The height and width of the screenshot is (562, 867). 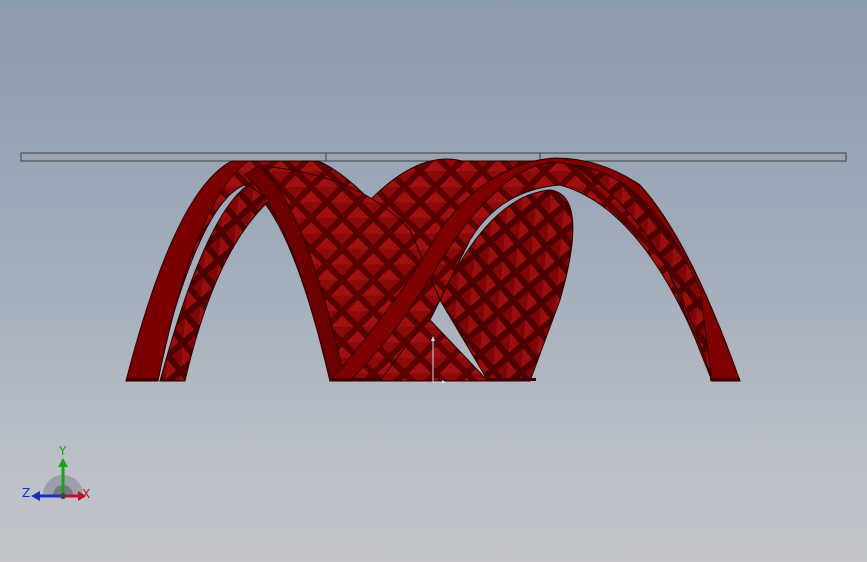 I want to click on y-axis-label: Y, so click(x=62, y=451).